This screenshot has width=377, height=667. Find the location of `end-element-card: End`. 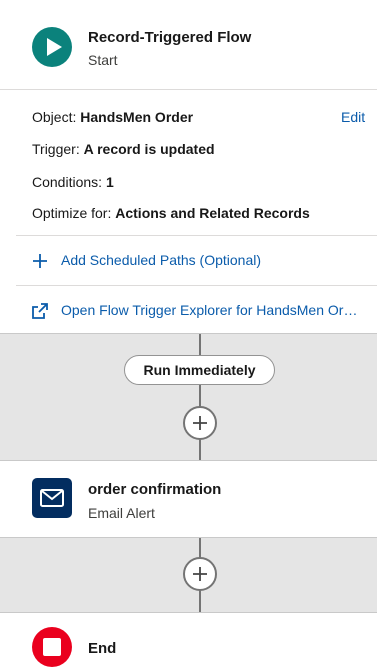

end-element-card: End is located at coordinates (188, 639).